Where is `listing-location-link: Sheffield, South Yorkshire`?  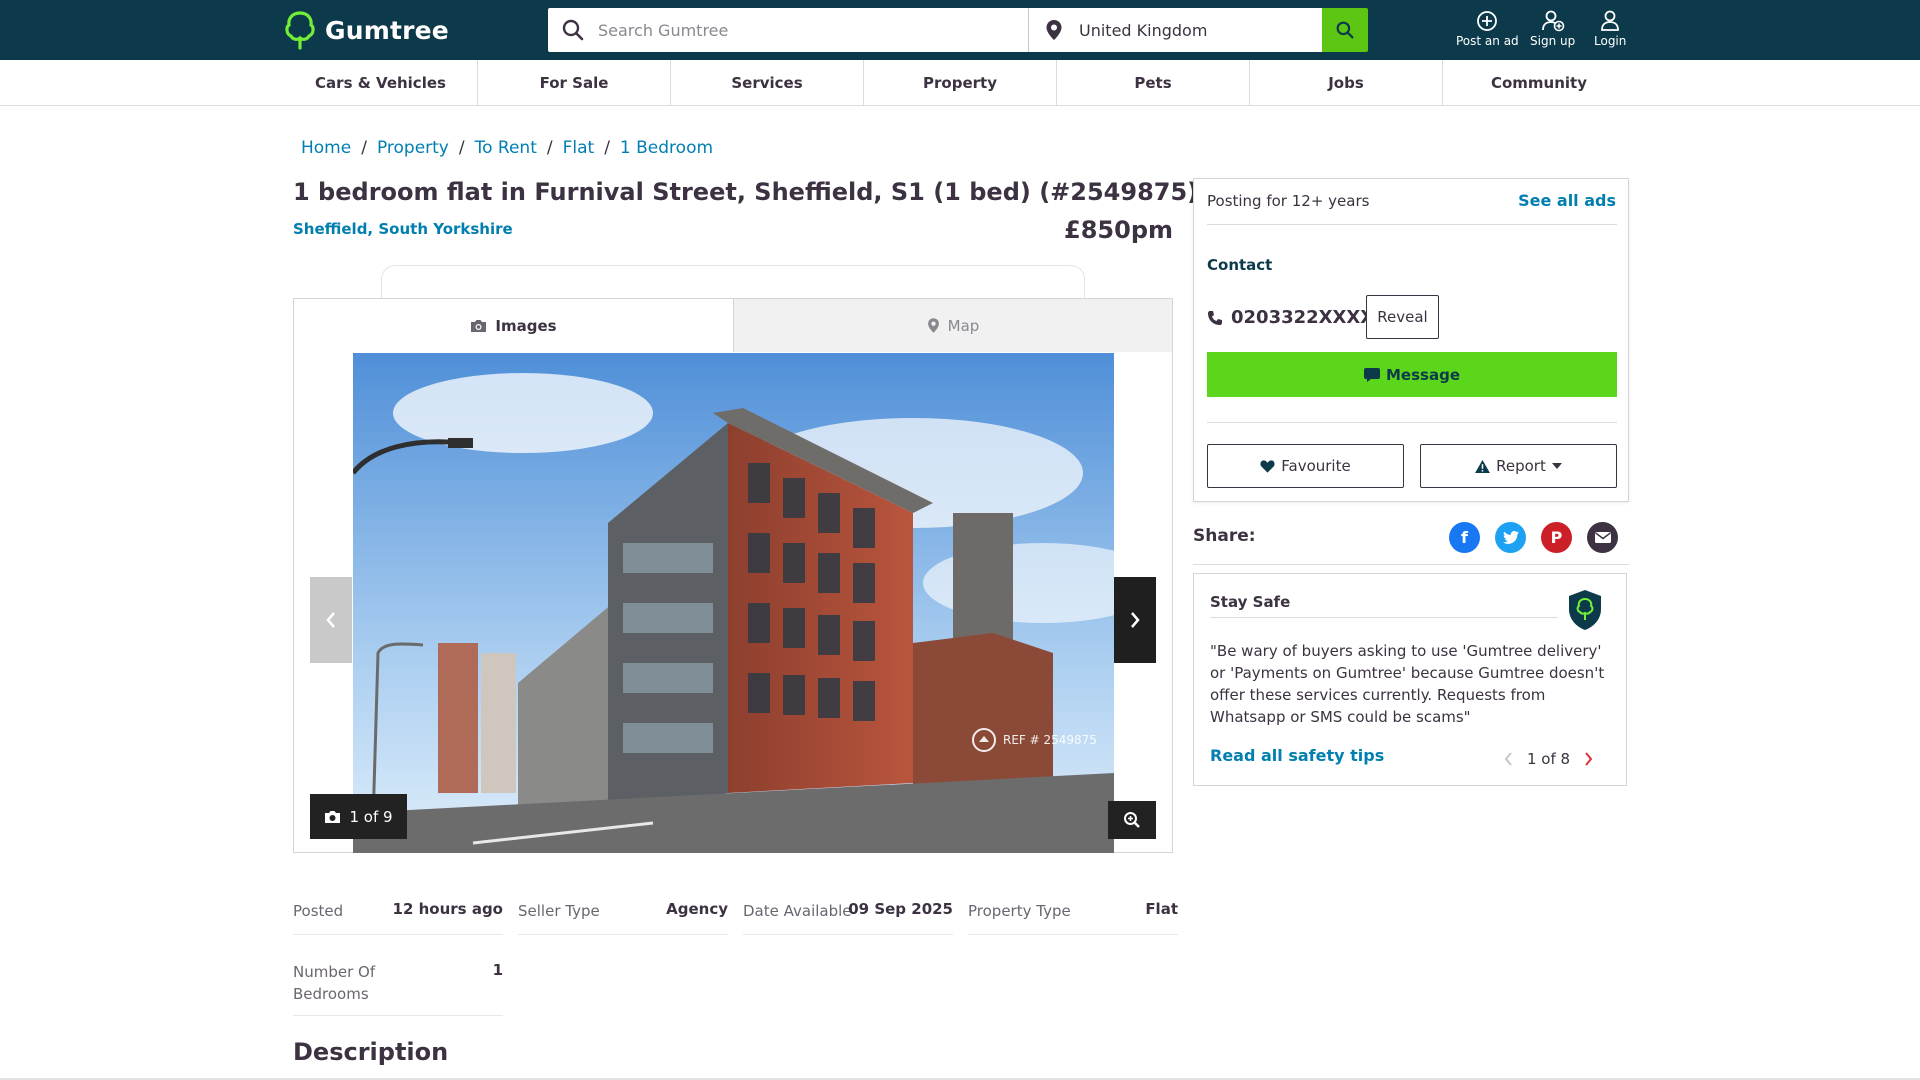
listing-location-link: Sheffield, South Yorkshire is located at coordinates (403, 229).